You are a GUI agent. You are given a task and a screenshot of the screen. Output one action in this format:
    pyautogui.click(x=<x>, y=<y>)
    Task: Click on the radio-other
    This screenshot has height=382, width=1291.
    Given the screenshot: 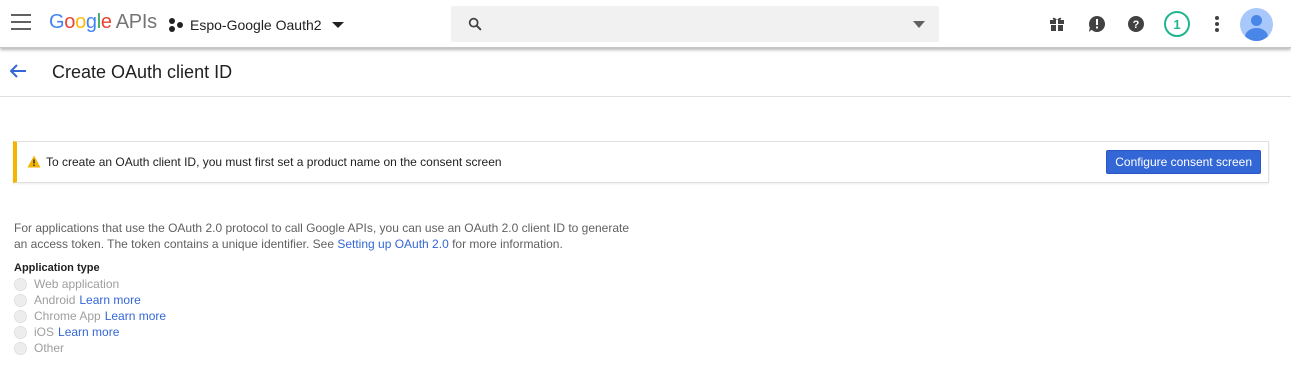 What is the action you would take?
    pyautogui.click(x=20, y=348)
    